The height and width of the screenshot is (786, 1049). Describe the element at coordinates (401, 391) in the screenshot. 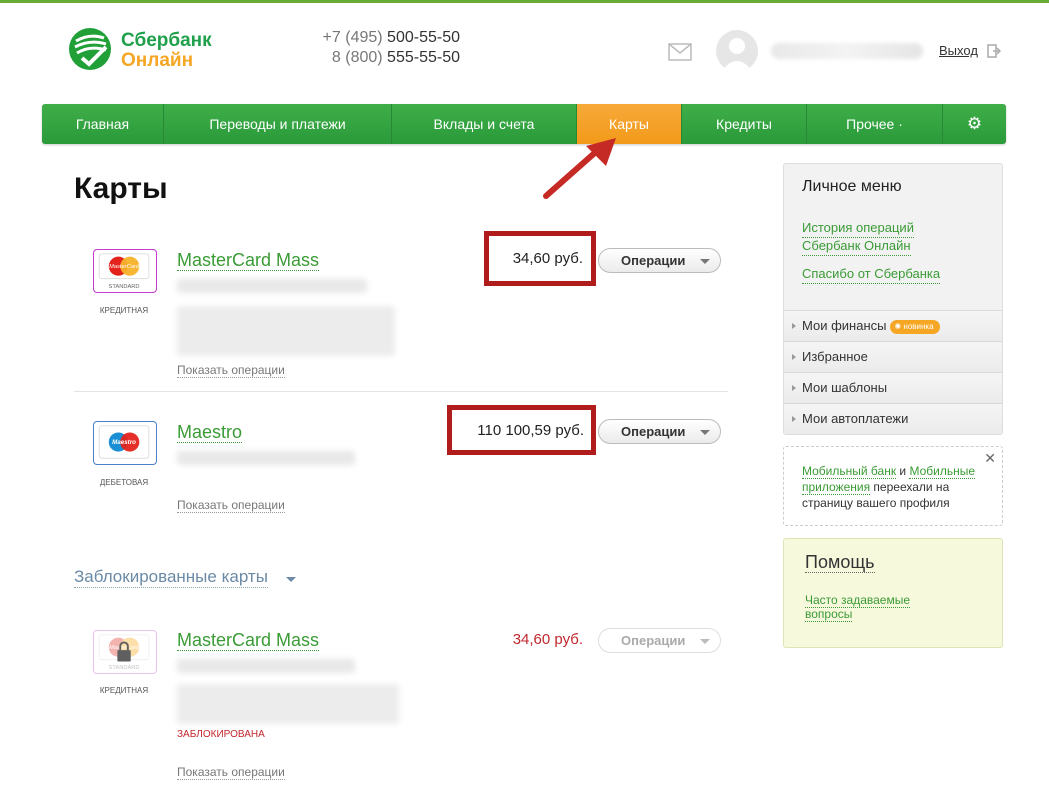

I see `divider` at that location.